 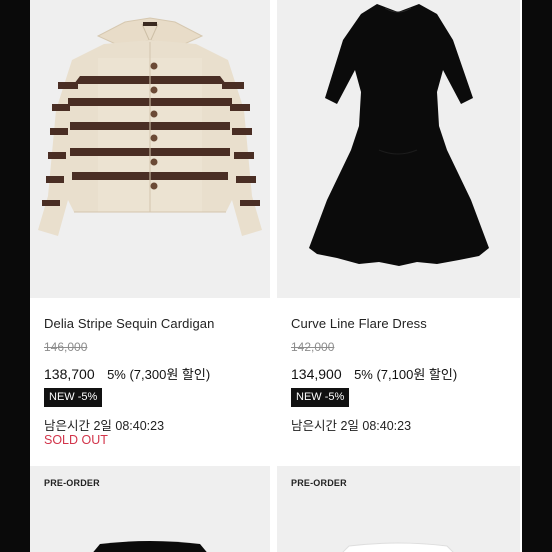 I want to click on sale-price: 134,900, so click(x=316, y=374).